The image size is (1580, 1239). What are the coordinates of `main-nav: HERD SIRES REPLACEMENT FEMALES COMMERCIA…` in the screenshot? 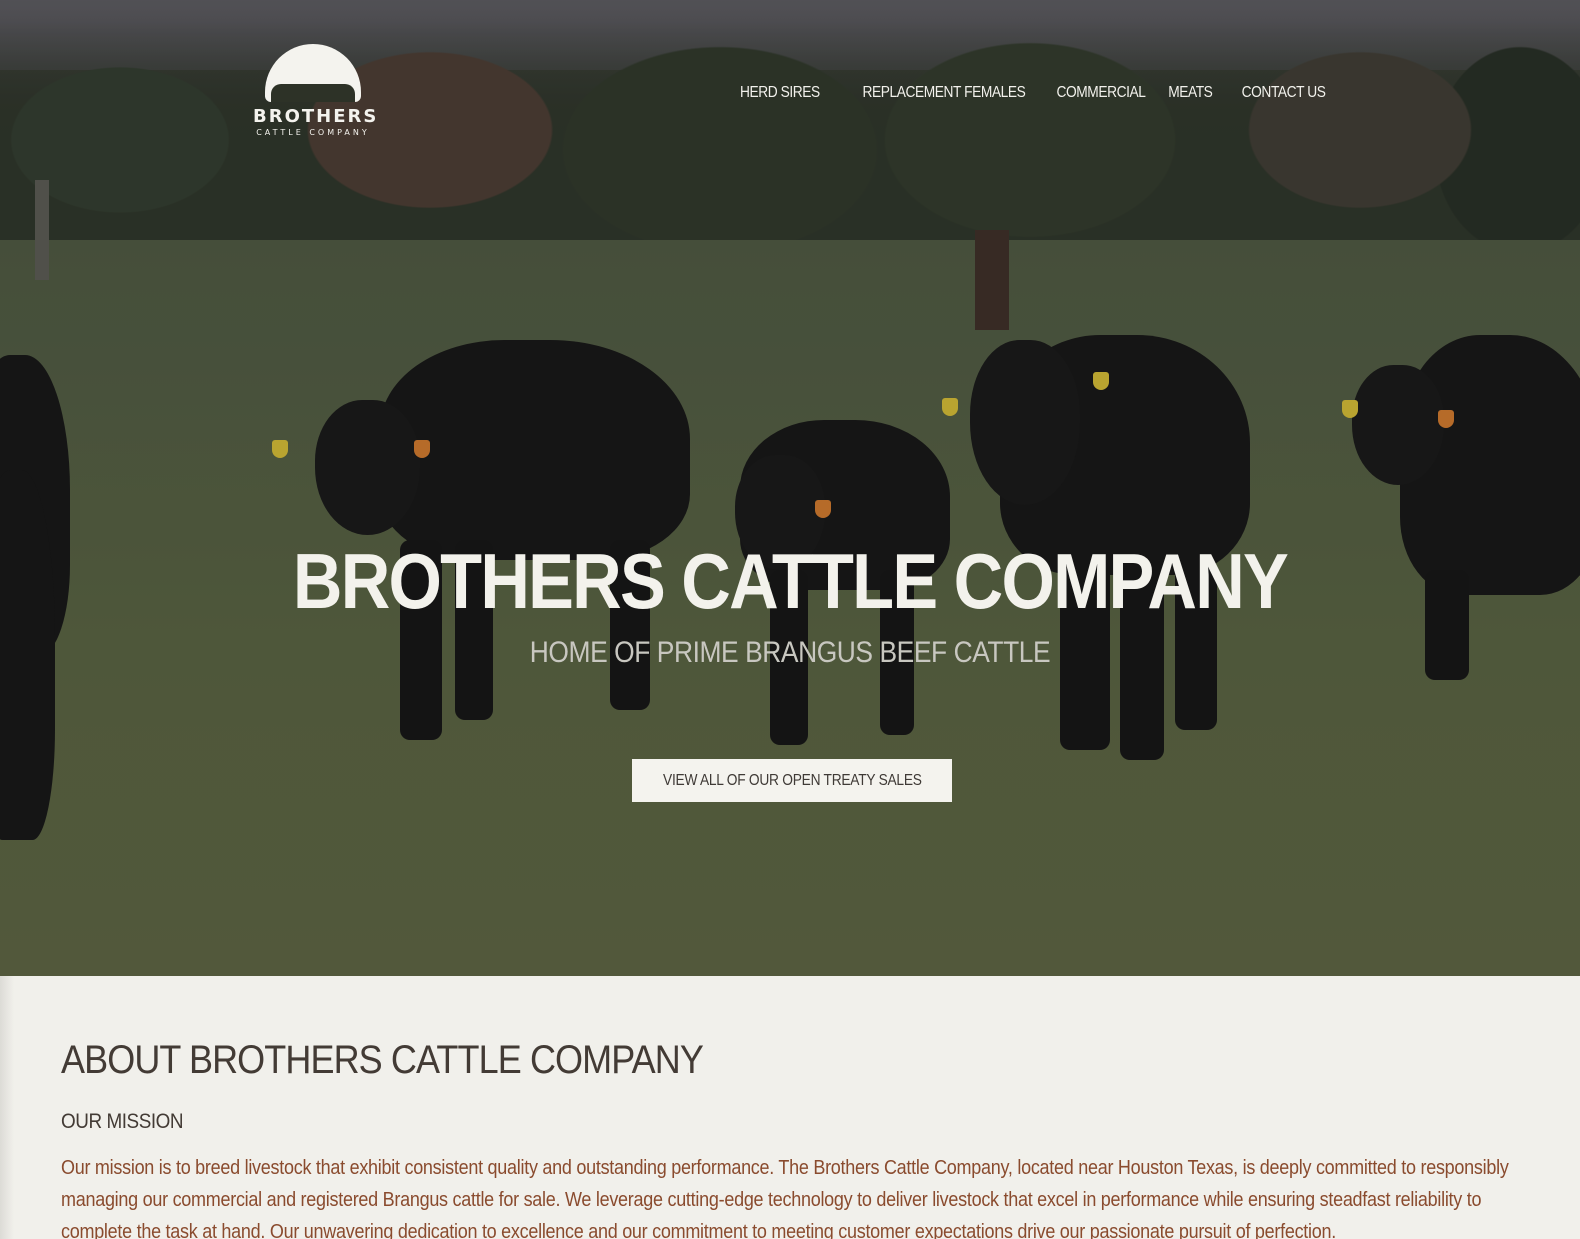 It's located at (1026, 93).